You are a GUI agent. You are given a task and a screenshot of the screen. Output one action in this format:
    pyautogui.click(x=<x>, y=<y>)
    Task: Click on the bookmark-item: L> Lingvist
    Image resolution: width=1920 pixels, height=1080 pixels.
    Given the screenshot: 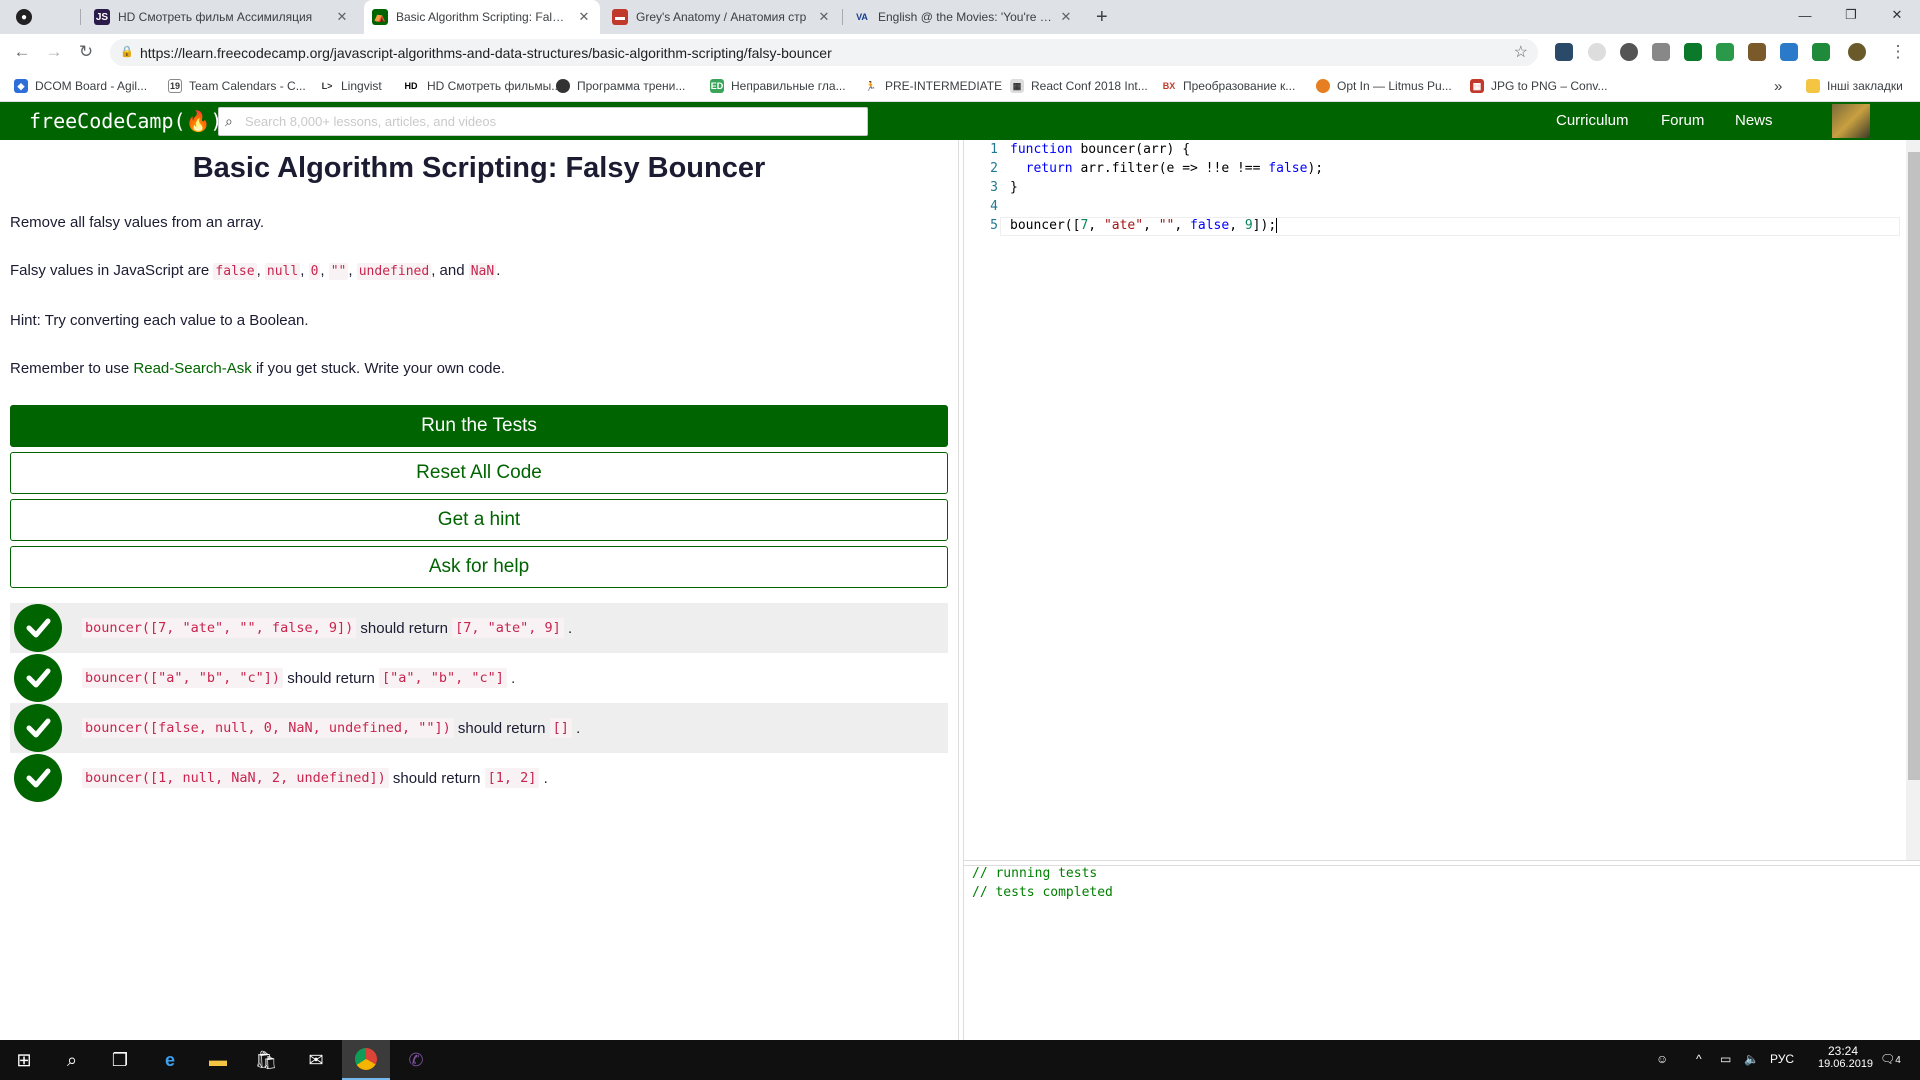 What is the action you would take?
    pyautogui.click(x=351, y=86)
    